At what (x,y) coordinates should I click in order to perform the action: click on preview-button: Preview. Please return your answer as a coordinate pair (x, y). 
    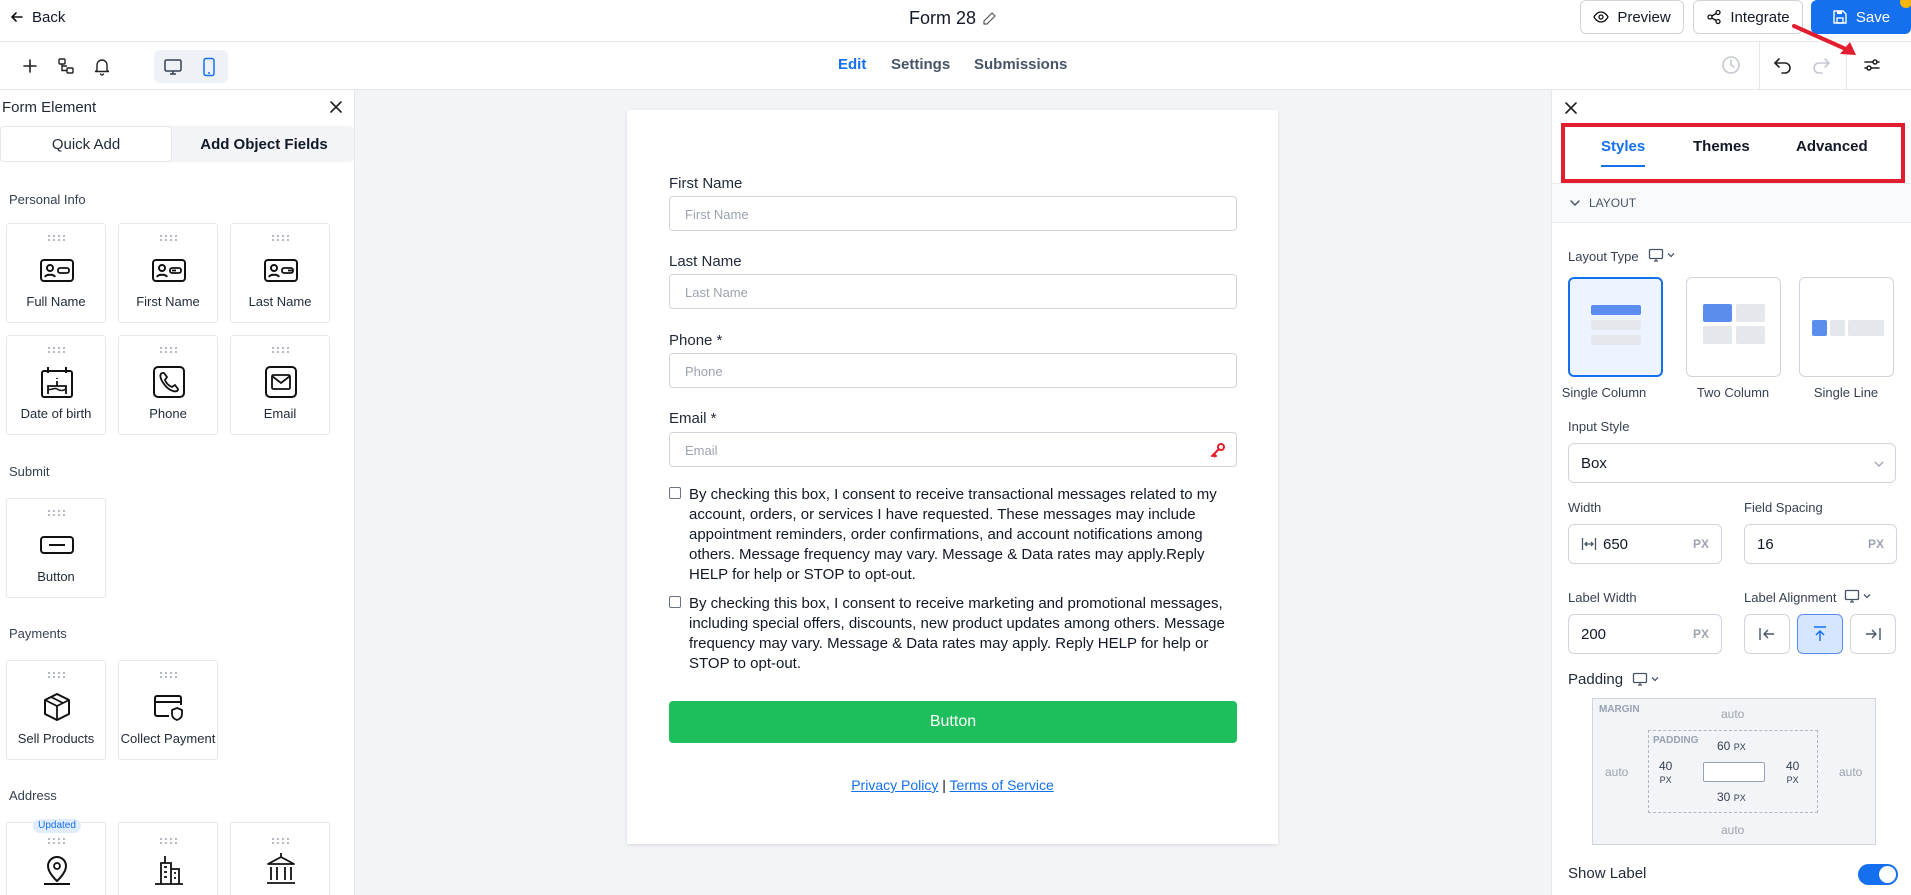
    Looking at the image, I should click on (1632, 17).